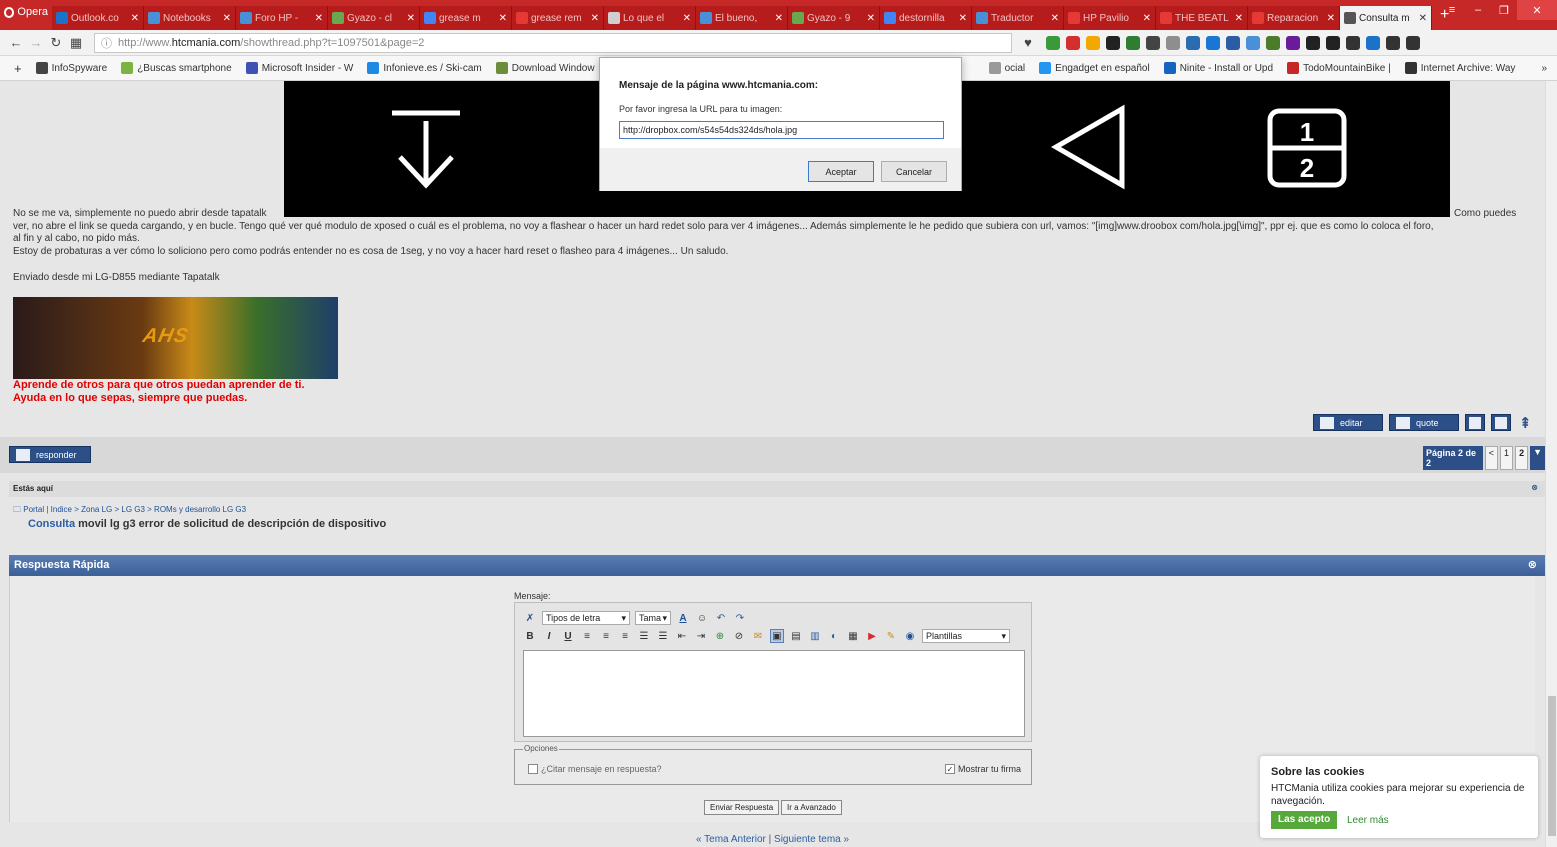  What do you see at coordinates (568, 636) in the screenshot?
I see `underline-icon: U` at bounding box center [568, 636].